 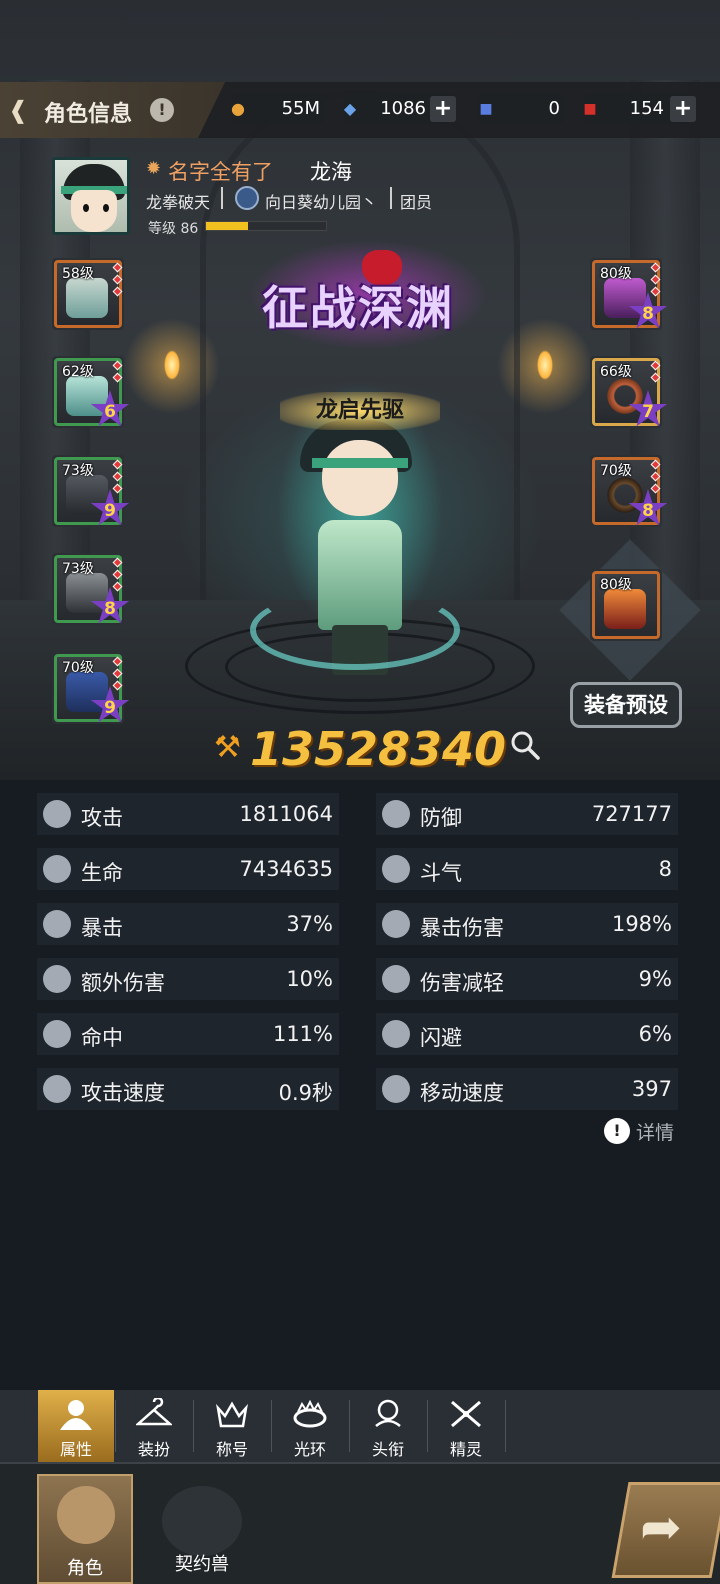 I want to click on hero-headband, so click(x=360, y=463).